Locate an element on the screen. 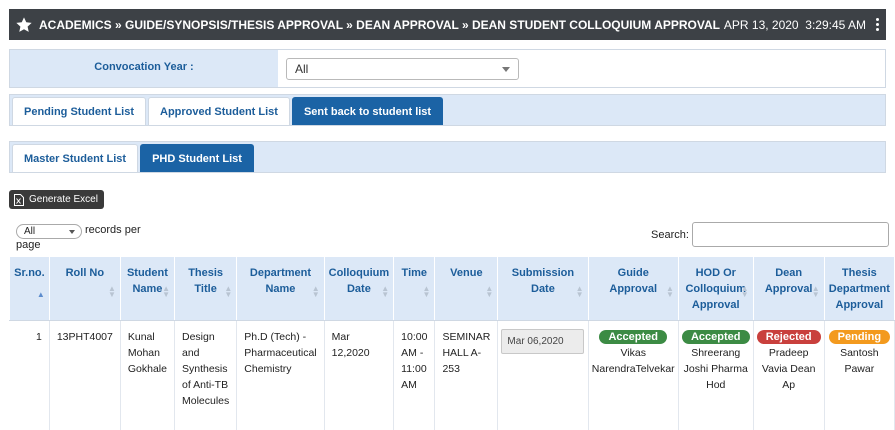 The height and width of the screenshot is (430, 895). cell-dean-approval: Rejected Pradeep Vavia Dean Ap is located at coordinates (789, 375).